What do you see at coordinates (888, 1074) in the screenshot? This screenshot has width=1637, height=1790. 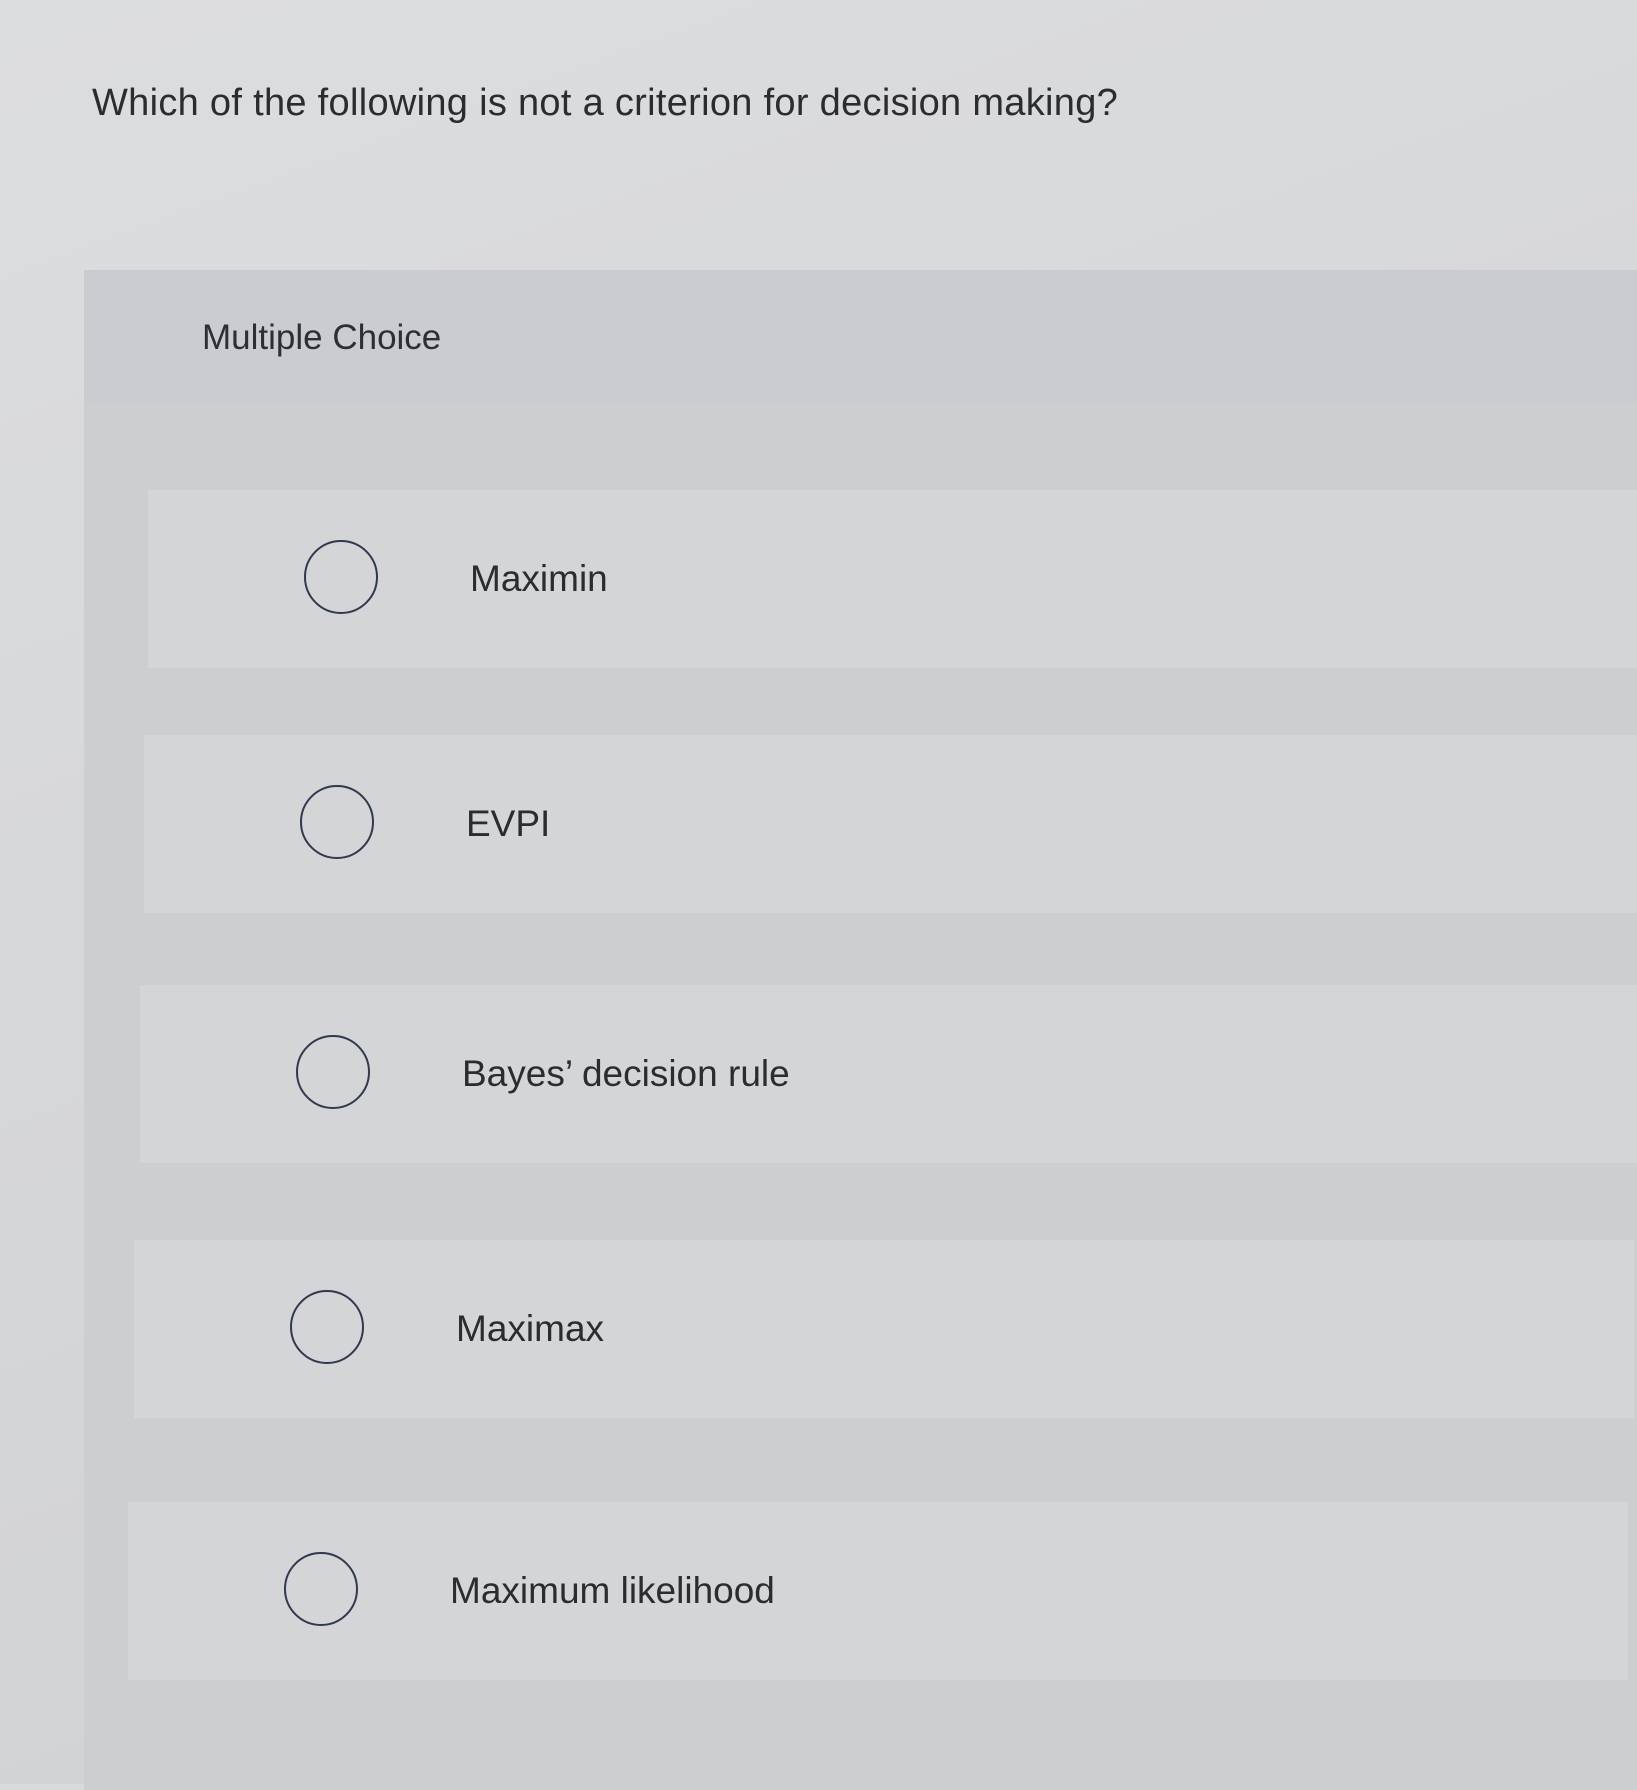 I see `answer-option-bayes-decision-rule: Bayes’ decision rule` at bounding box center [888, 1074].